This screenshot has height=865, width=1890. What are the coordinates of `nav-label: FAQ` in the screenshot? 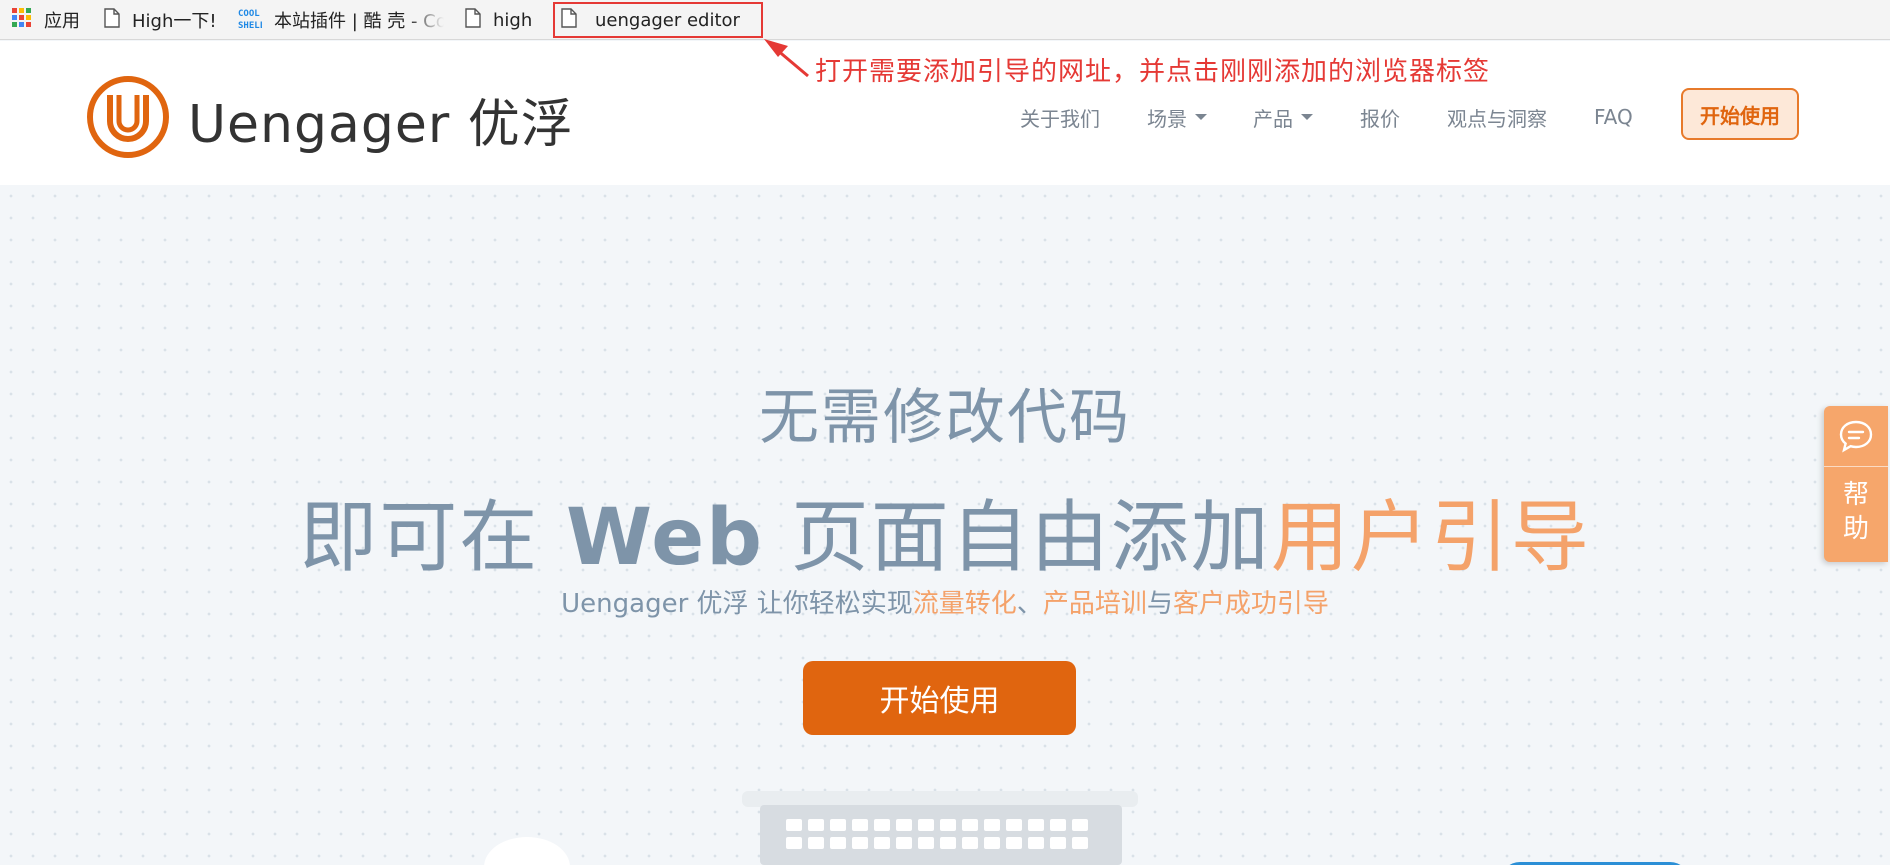 It's located at (1613, 117).